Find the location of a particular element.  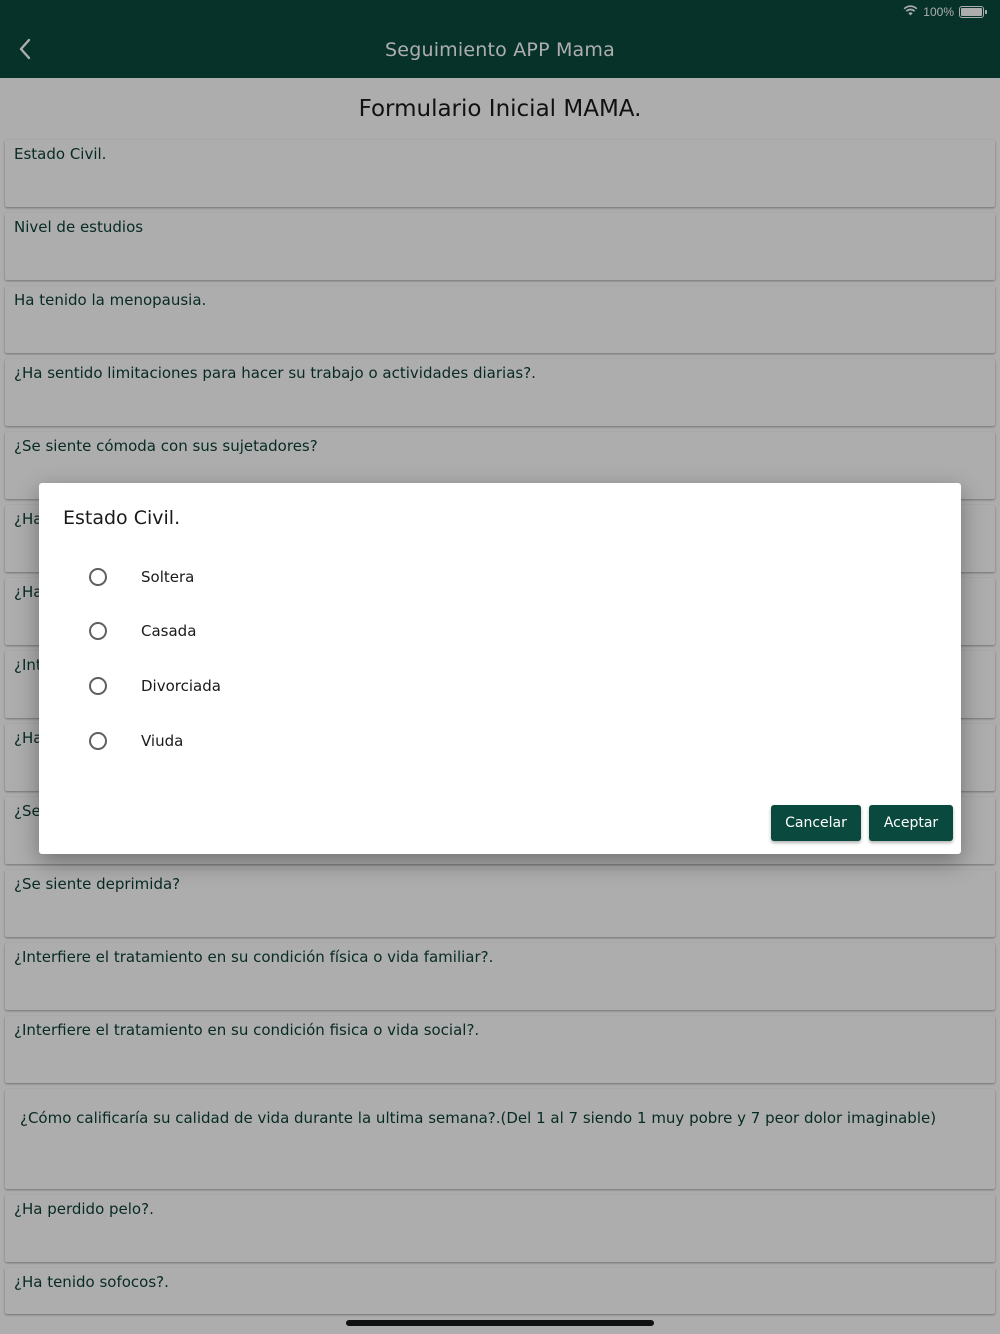

dialog-title: Estado Civil. is located at coordinates (122, 518).